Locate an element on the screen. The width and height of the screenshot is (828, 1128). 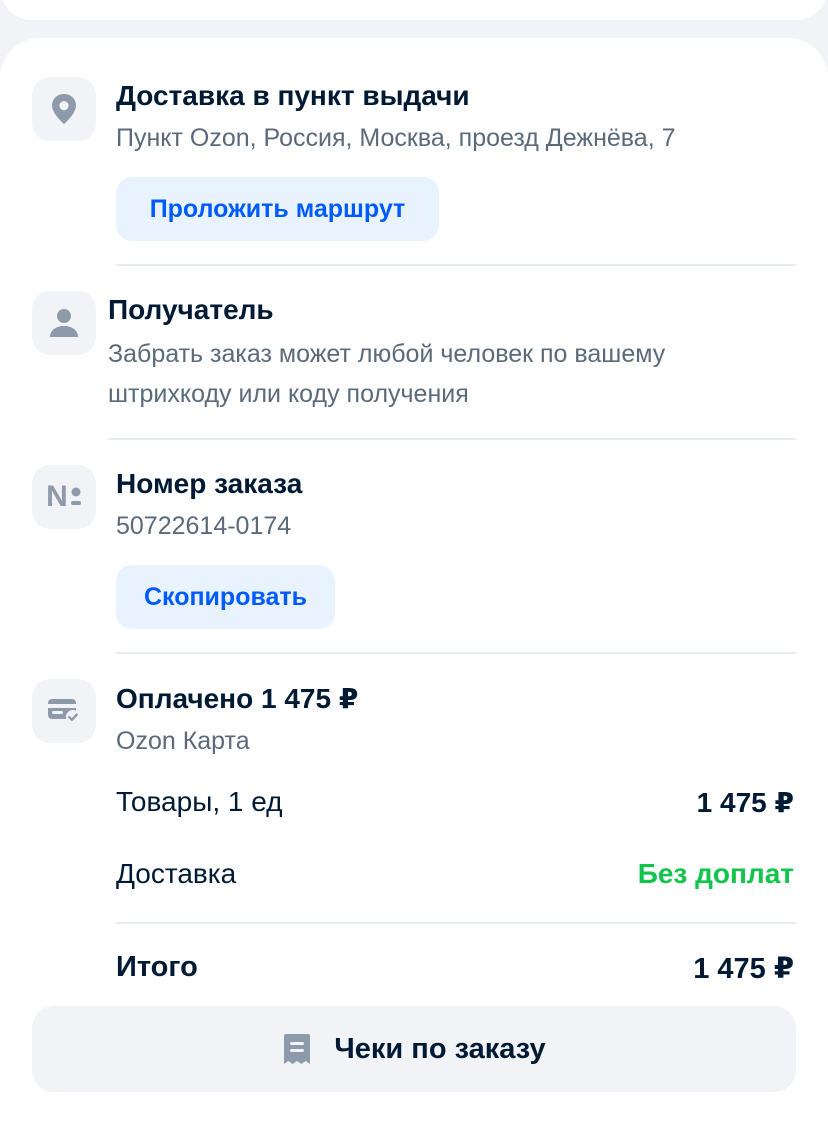
previous-card is located at coordinates (414, 10).